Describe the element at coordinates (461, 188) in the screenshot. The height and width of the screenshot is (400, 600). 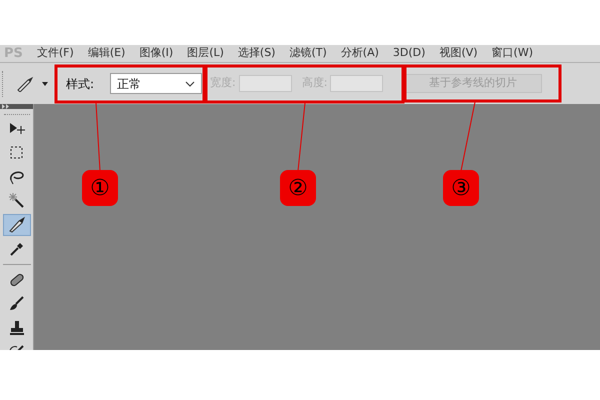
I see `number-badge: ③` at that location.